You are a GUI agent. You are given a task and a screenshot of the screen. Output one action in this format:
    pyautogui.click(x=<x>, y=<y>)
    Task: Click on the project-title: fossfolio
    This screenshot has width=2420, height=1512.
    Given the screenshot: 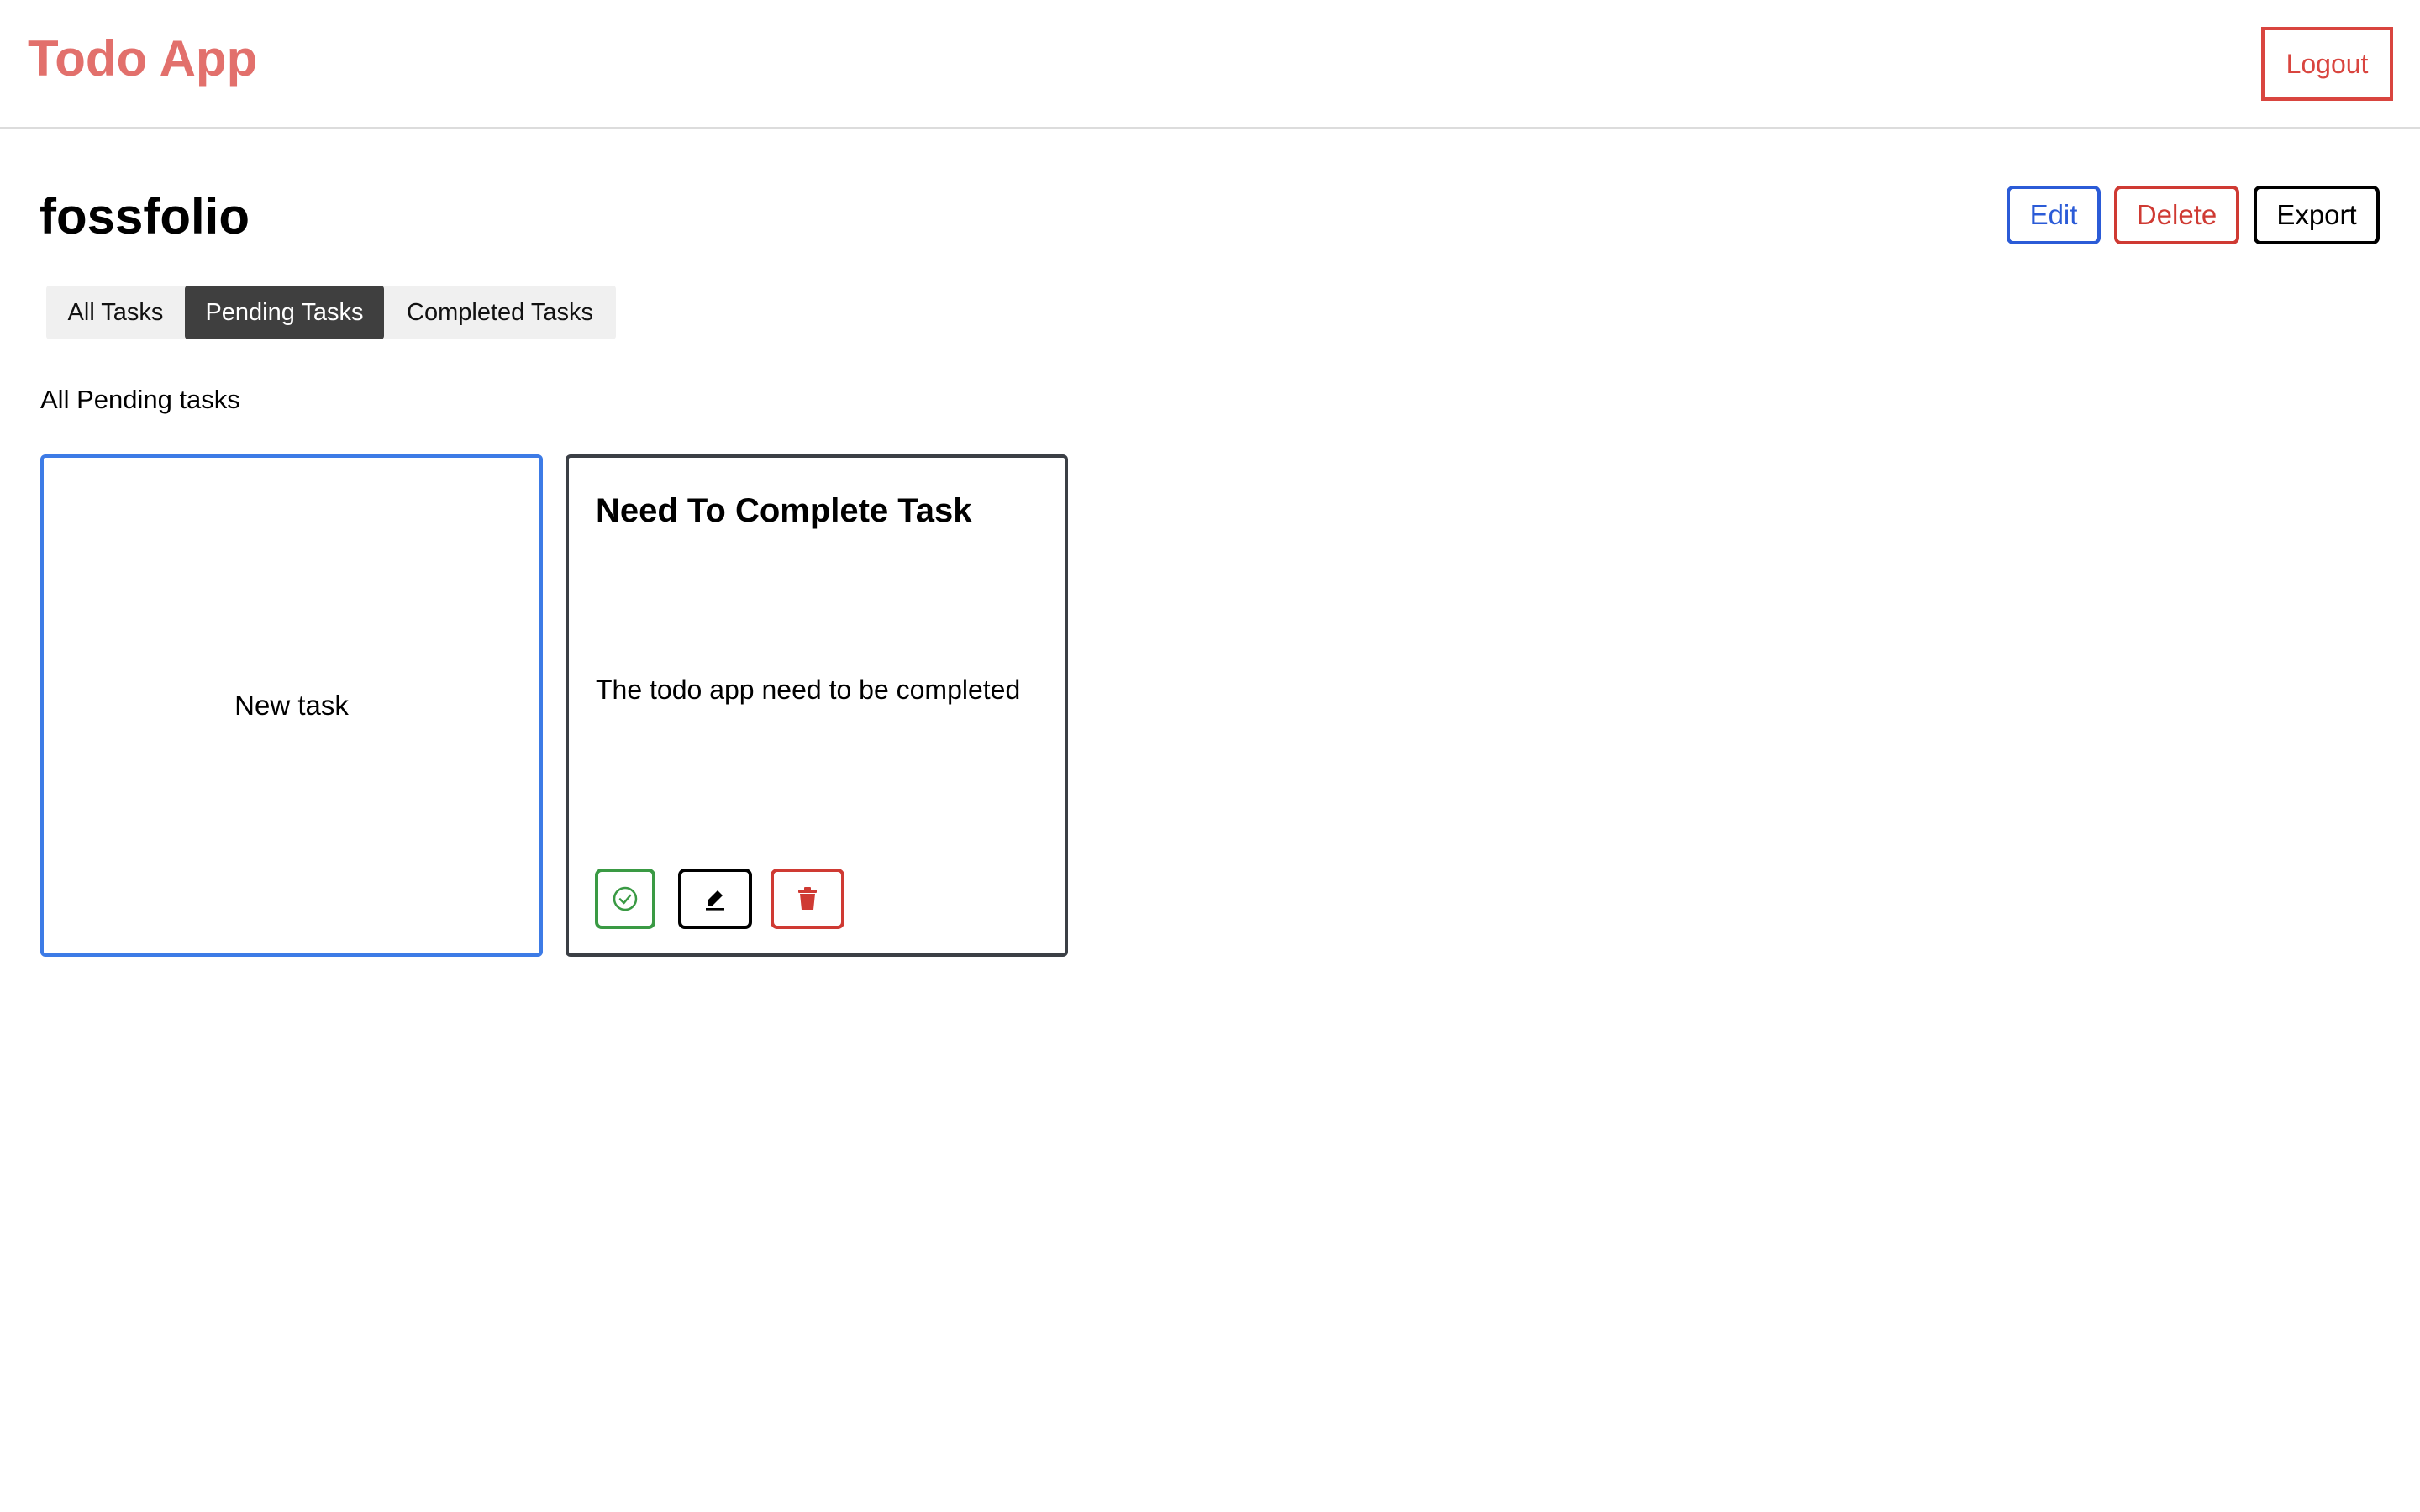 What is the action you would take?
    pyautogui.click(x=144, y=216)
    